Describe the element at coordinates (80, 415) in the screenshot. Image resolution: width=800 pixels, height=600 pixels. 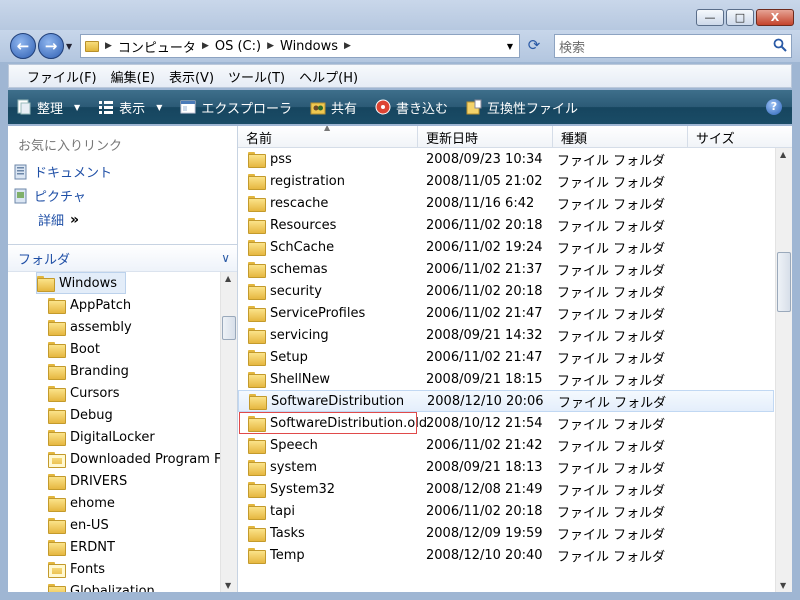
I see `tree-item: Debug` at that location.